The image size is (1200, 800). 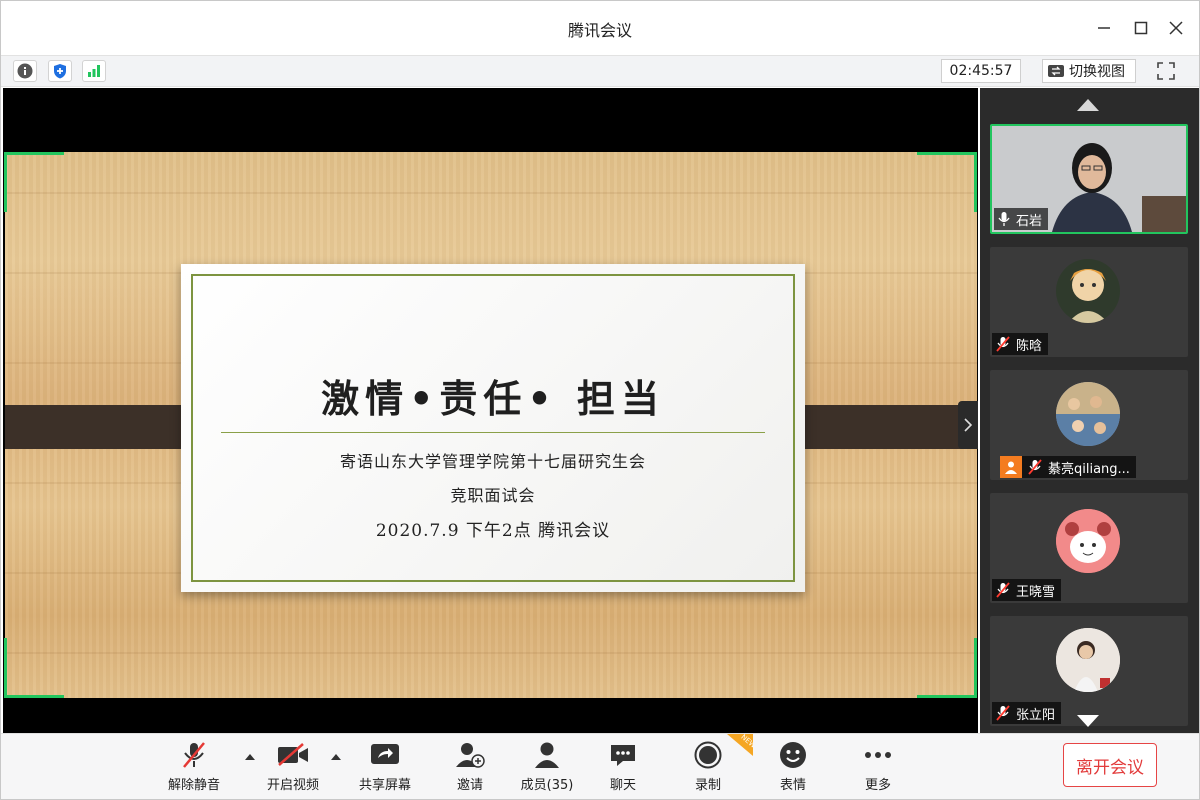 I want to click on signal-bars-icon, so click(x=94, y=71).